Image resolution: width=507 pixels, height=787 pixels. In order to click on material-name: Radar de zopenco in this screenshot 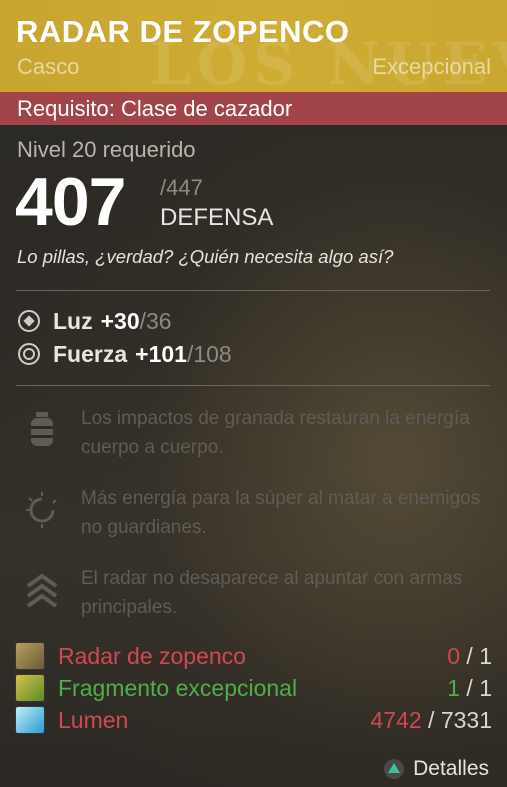, I will do `click(152, 656)`.